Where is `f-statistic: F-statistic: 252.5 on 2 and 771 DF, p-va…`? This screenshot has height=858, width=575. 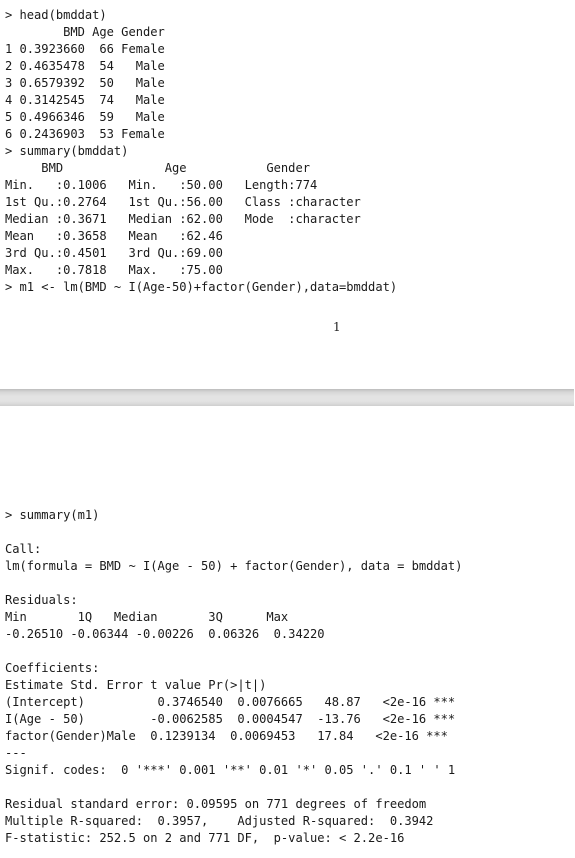 f-statistic: F-statistic: 252.5 on 2 and 771 DF, p-va… is located at coordinates (205, 838).